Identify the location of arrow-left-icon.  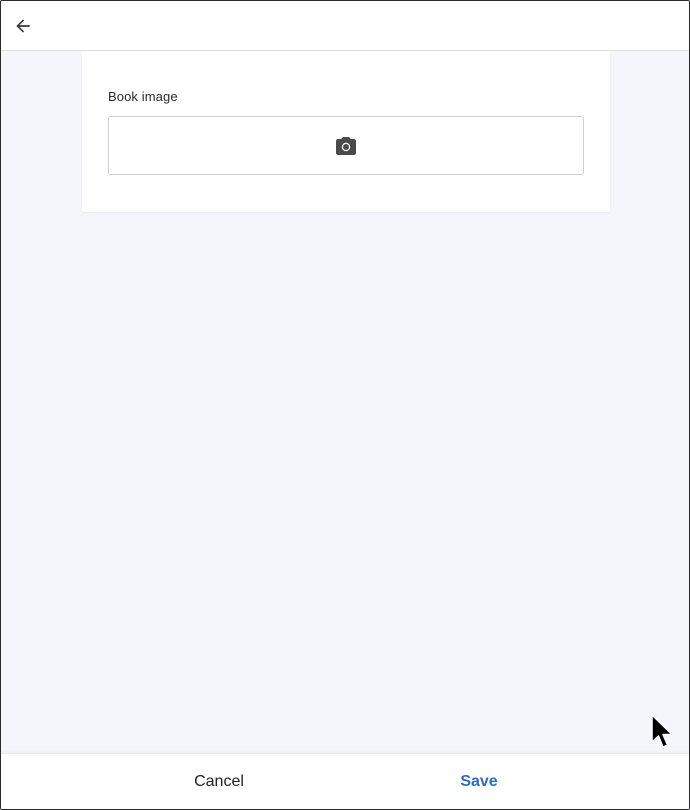
(23, 26).